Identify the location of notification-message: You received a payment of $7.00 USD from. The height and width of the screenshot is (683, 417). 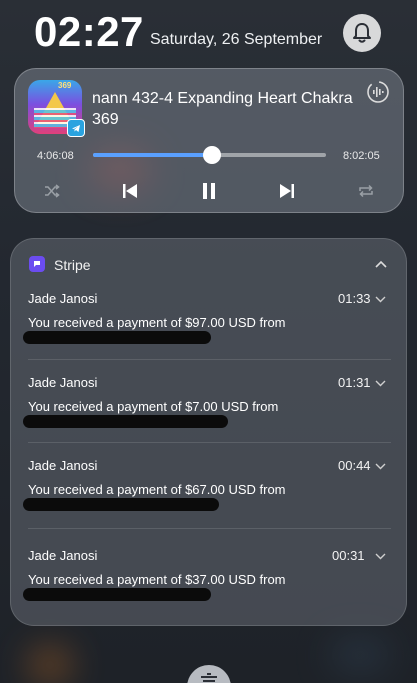
(153, 406).